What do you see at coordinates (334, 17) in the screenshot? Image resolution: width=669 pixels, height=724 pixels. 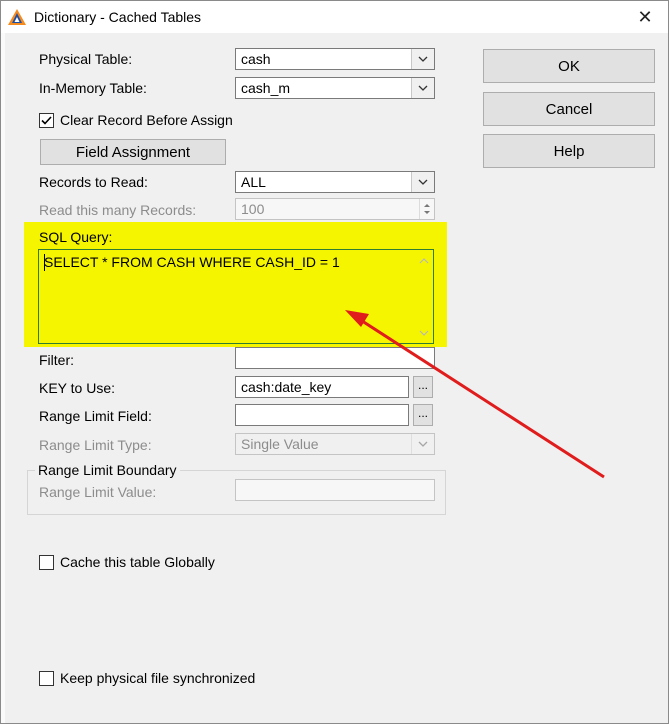 I see `title-bar: Dictionary - Cached Tables ✕` at bounding box center [334, 17].